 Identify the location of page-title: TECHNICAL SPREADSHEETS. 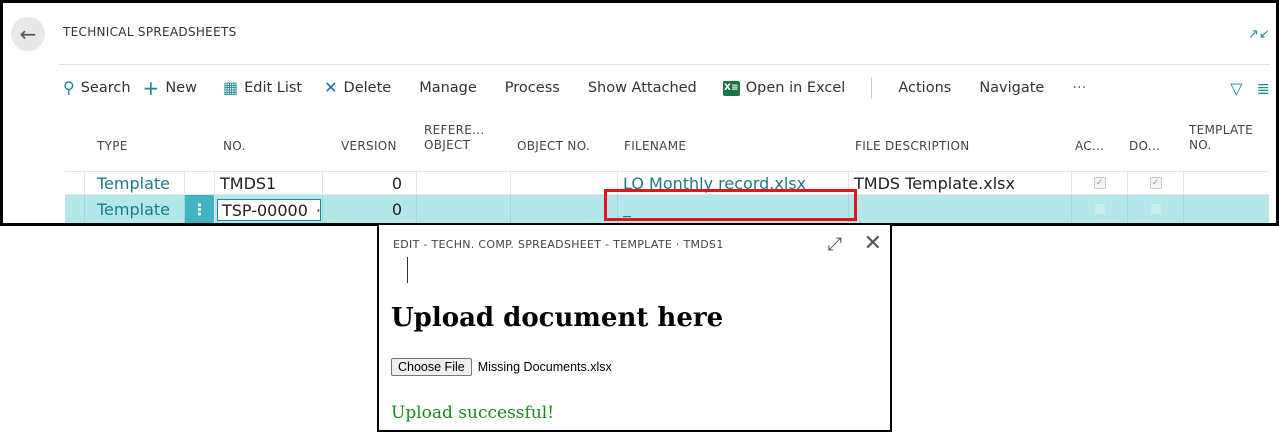
(150, 32).